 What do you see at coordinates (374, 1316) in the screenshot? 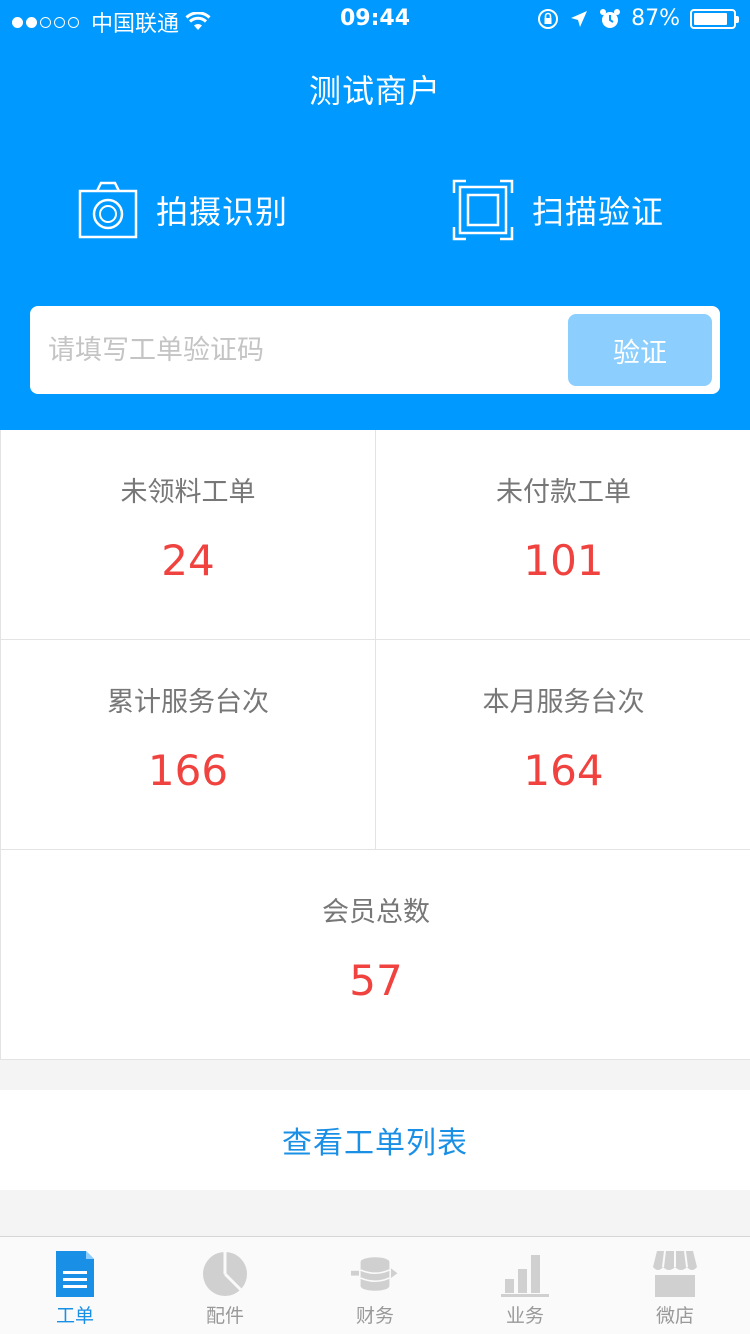
I see `tab-label: 财务` at bounding box center [374, 1316].